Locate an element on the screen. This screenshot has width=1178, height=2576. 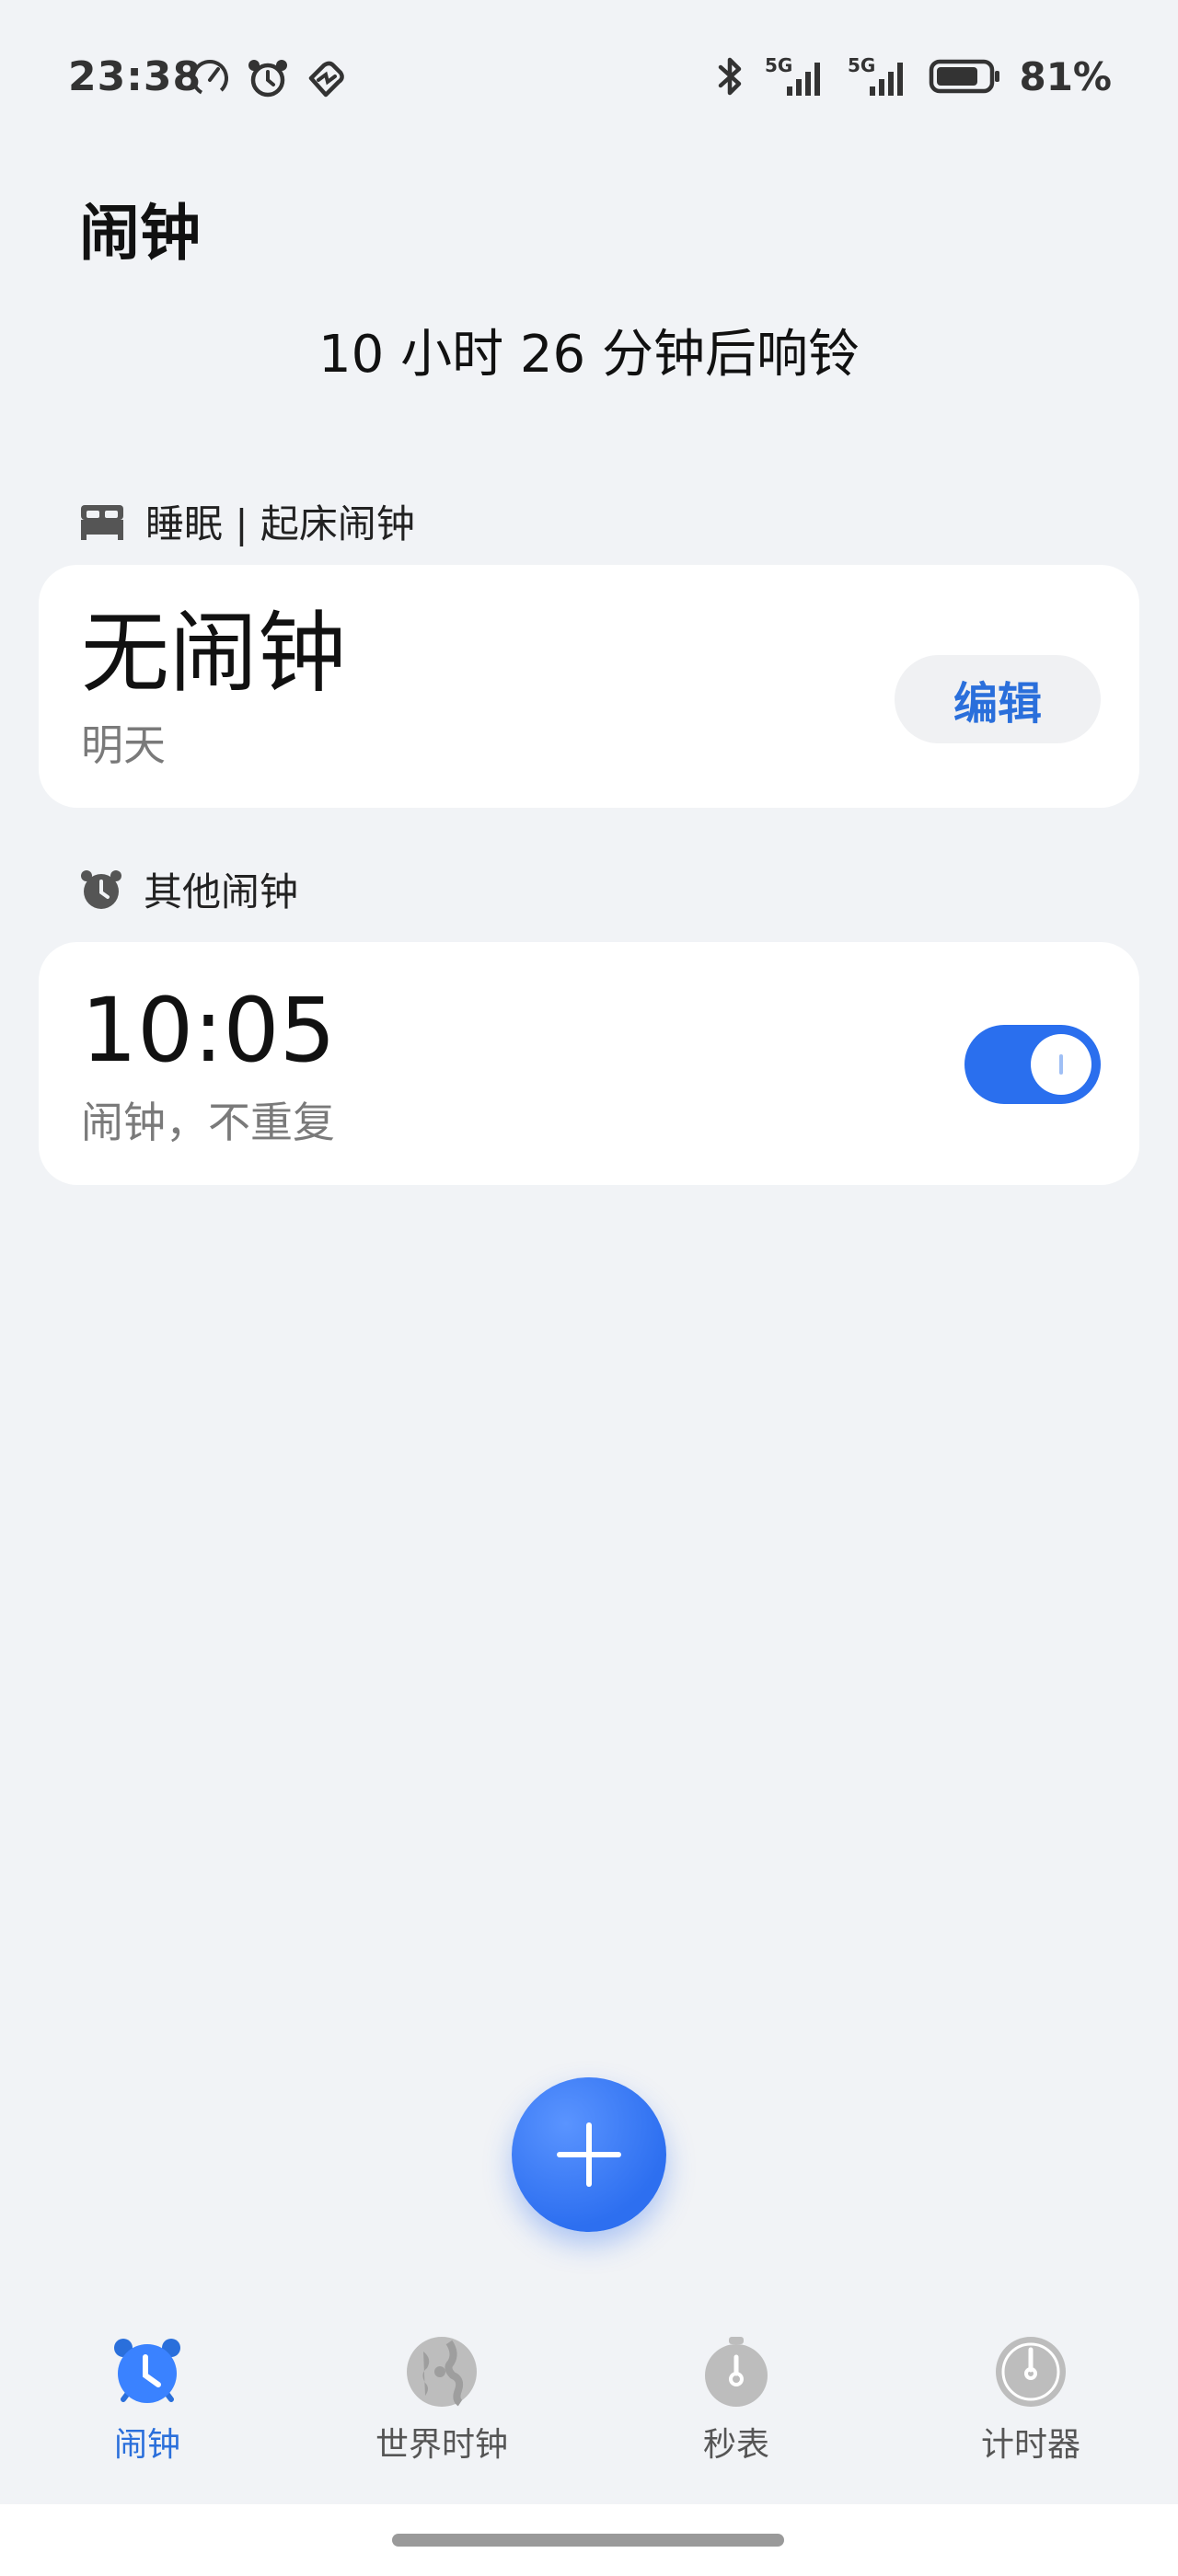
network-label-1: 5G is located at coordinates (778, 65).